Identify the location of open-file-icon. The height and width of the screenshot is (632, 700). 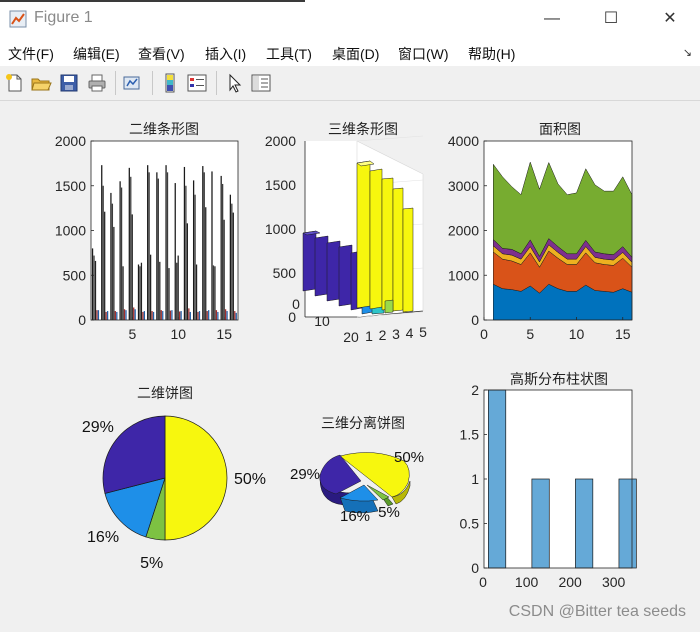
(41, 83).